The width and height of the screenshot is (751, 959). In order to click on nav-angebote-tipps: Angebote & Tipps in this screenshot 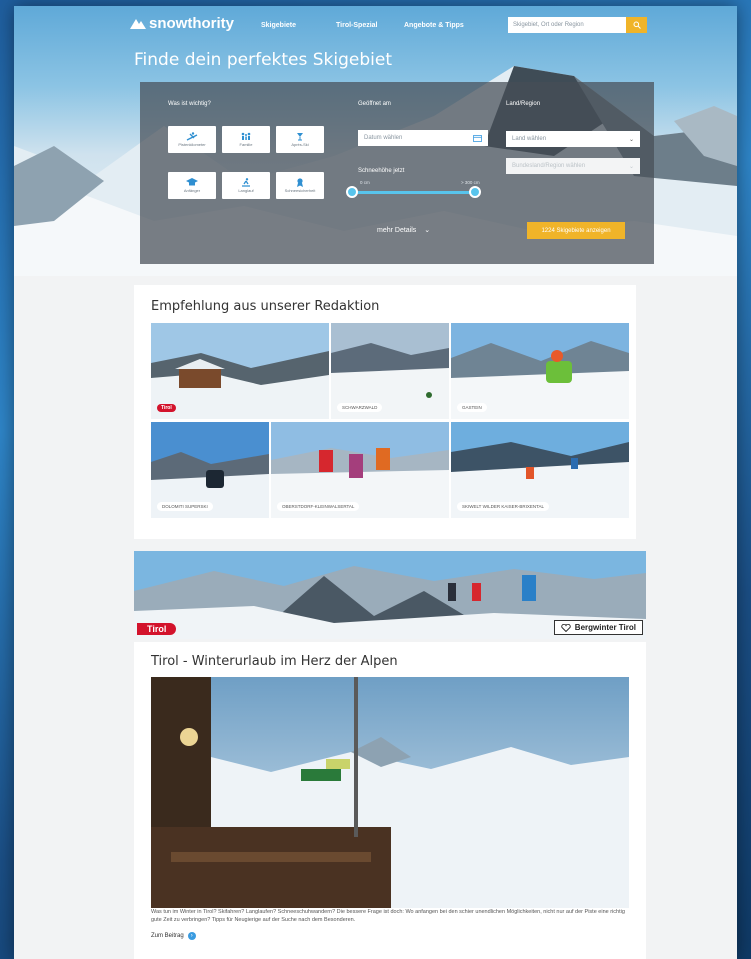, I will do `click(434, 25)`.